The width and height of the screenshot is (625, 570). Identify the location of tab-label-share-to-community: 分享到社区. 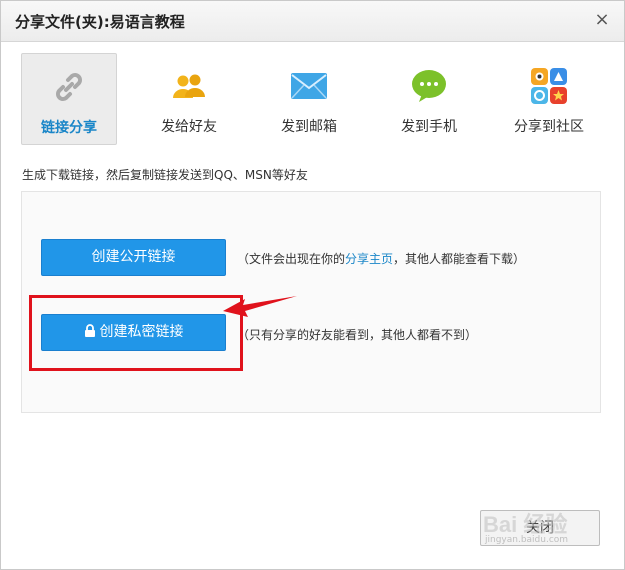
(549, 127).